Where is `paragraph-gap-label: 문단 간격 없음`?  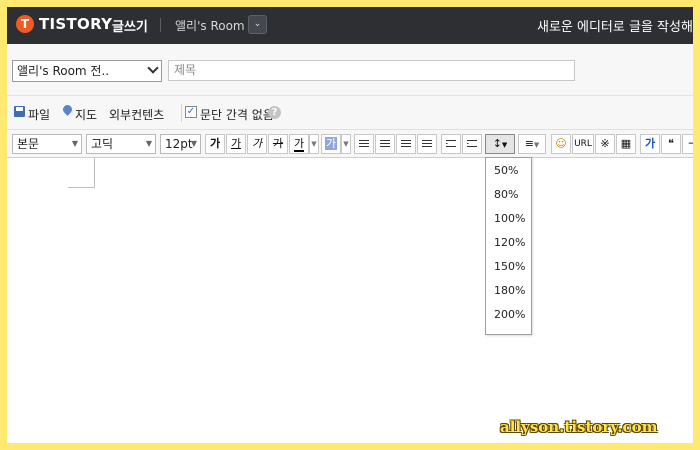
paragraph-gap-label: 문단 간격 없음 is located at coordinates (237, 115).